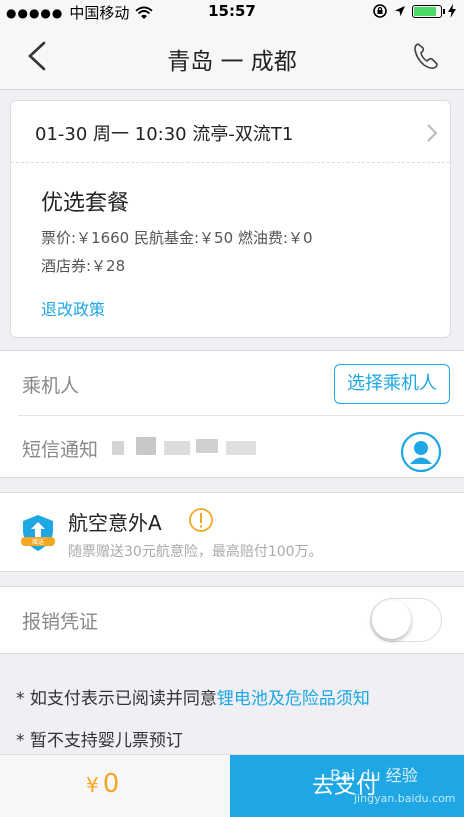 The image size is (464, 817). What do you see at coordinates (201, 520) in the screenshot?
I see `info-icon` at bounding box center [201, 520].